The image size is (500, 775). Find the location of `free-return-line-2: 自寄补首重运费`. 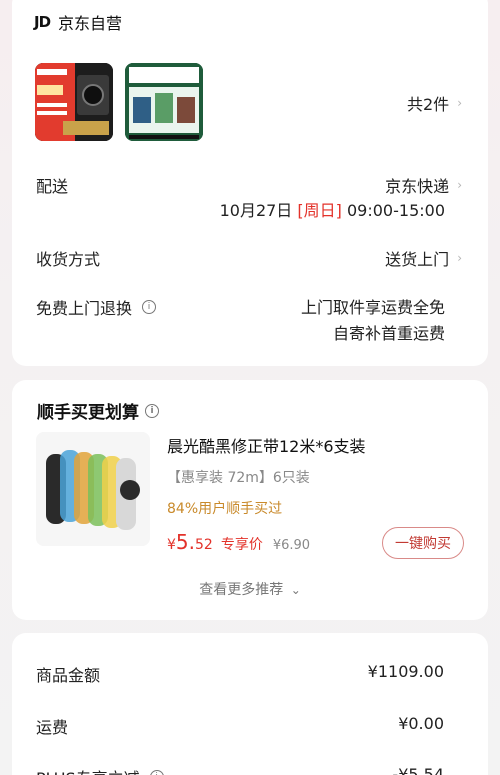

free-return-line-2: 自寄补首重运费 is located at coordinates (388, 333).